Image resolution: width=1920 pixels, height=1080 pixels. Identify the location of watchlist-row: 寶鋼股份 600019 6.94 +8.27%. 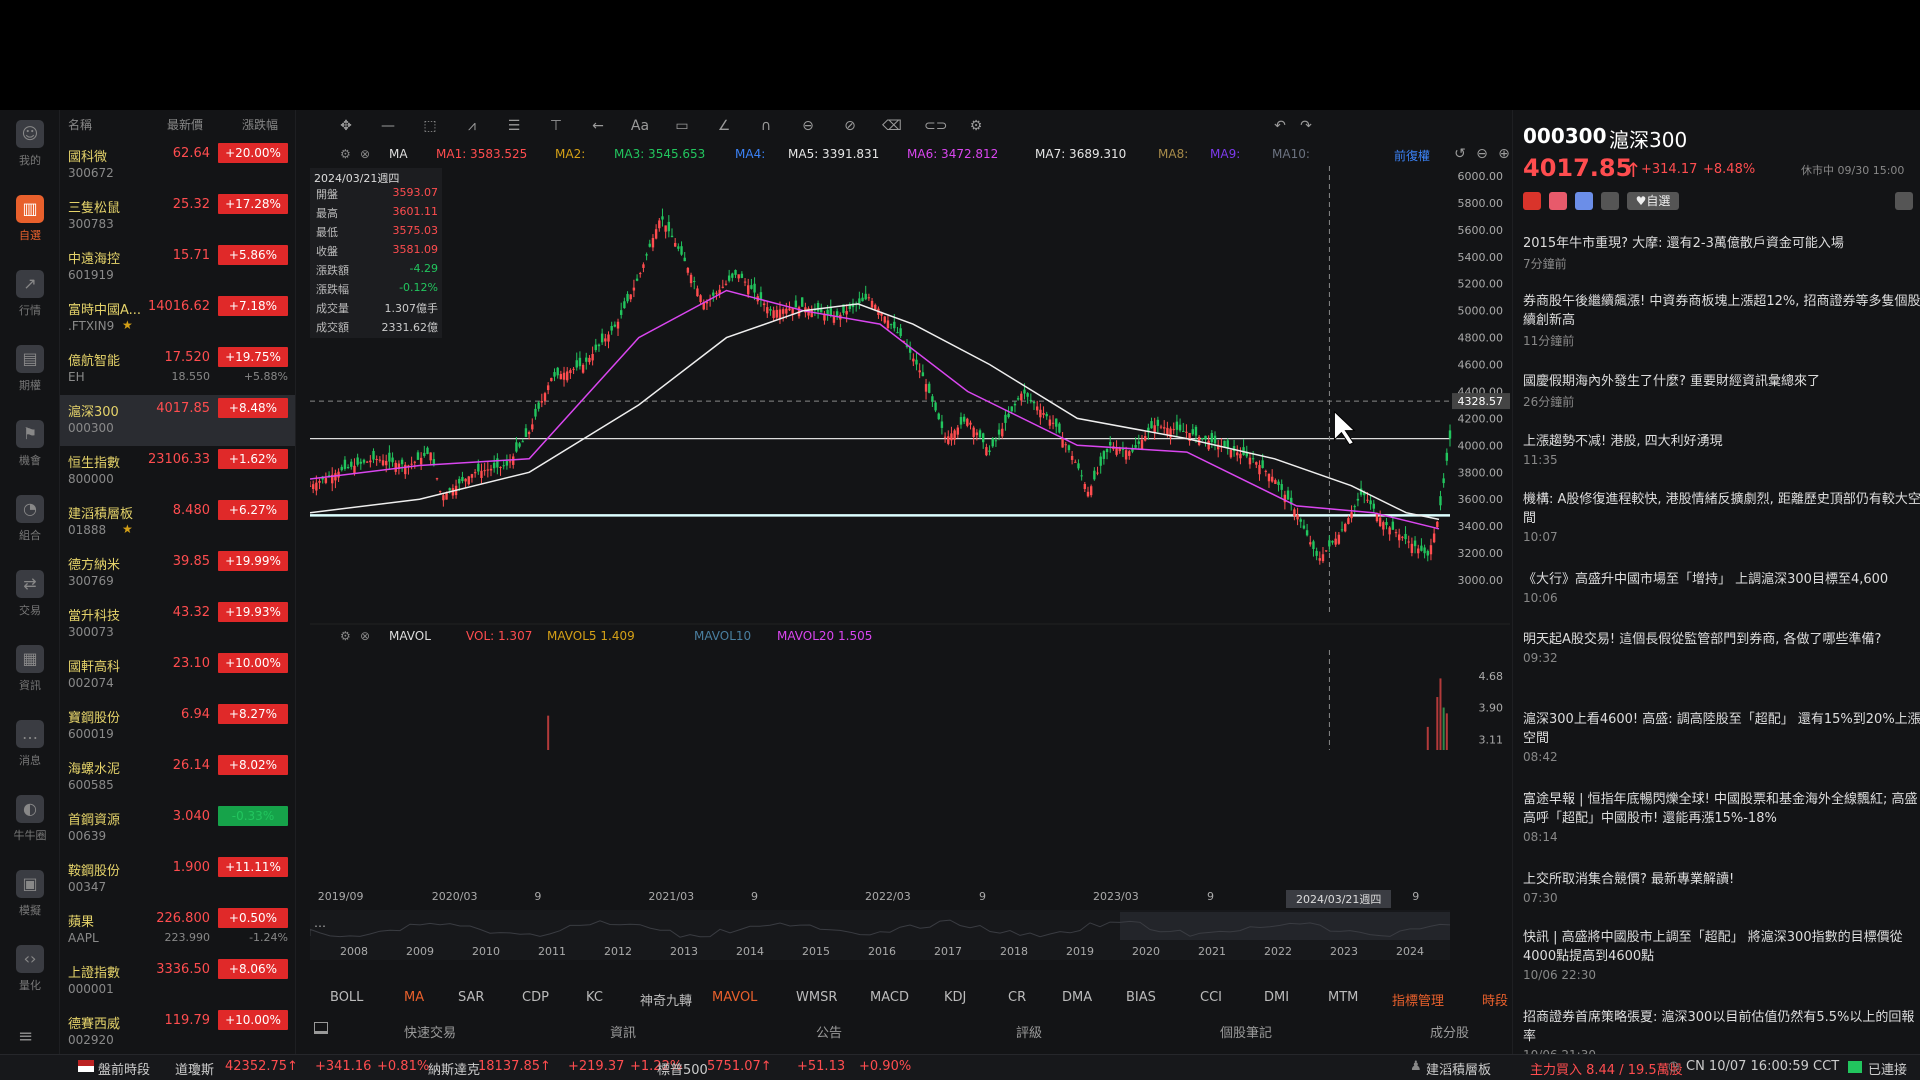
(177, 726).